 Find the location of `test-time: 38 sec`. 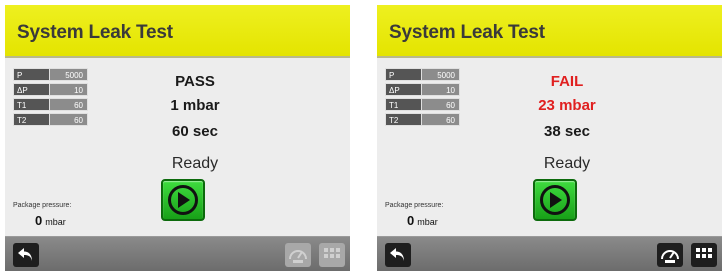

test-time: 38 sec is located at coordinates (567, 131).